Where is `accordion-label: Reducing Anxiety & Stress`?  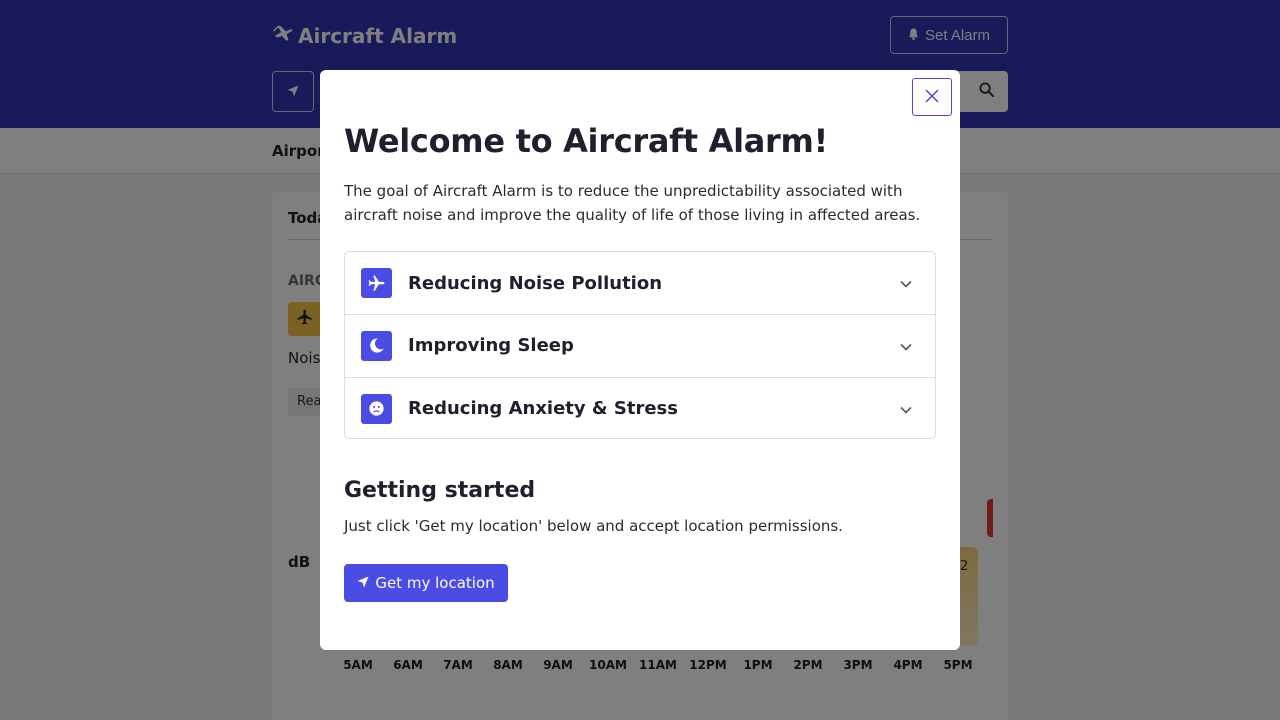 accordion-label: Reducing Anxiety & Stress is located at coordinates (543, 408).